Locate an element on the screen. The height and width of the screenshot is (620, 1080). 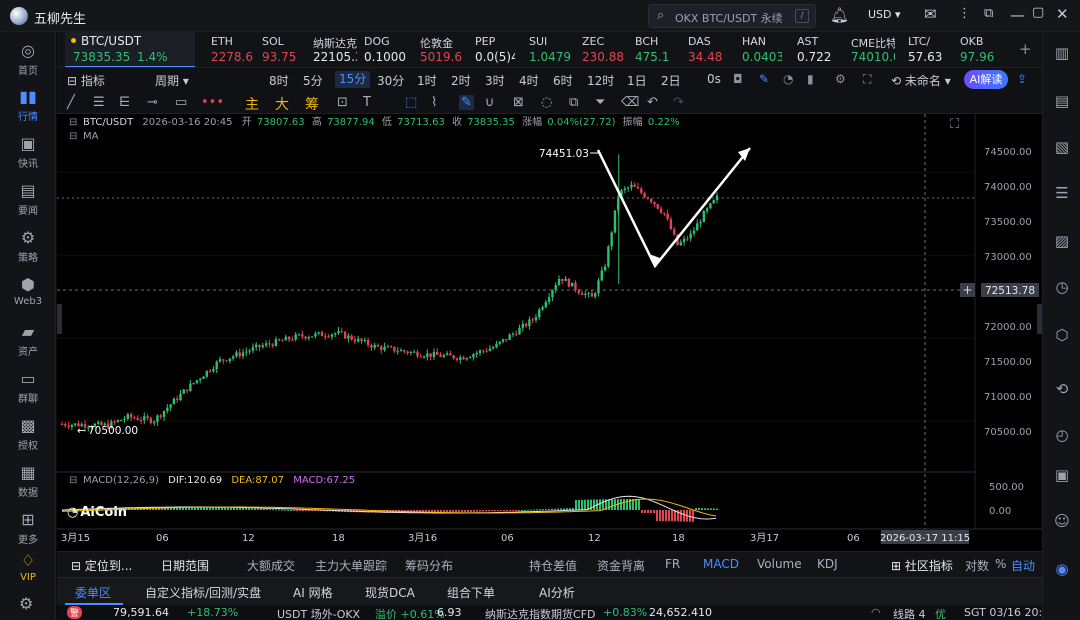
rect-tool-icon: ▭ is located at coordinates (181, 102).